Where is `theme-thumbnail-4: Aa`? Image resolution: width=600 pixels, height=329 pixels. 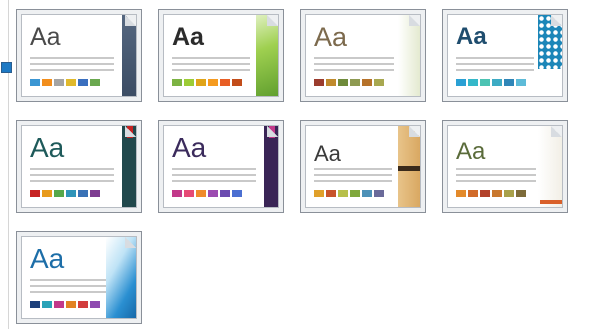
theme-thumbnail-4: Aa is located at coordinates (505, 55).